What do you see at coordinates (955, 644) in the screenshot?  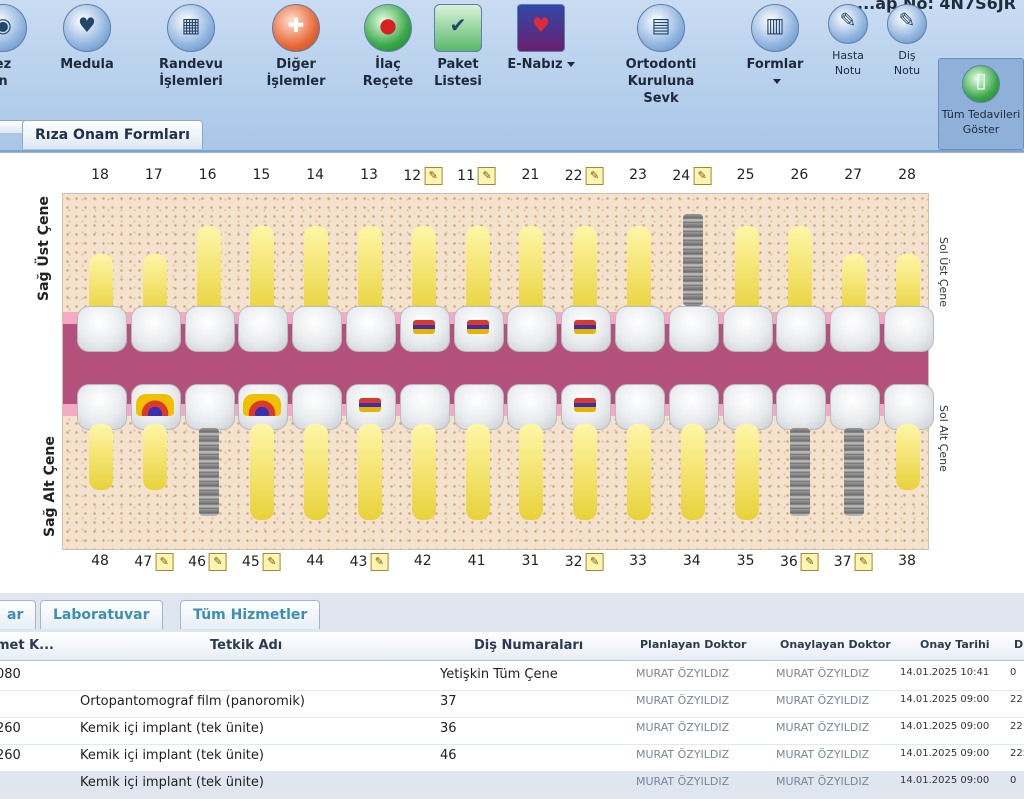 I see `col-header-date: Onay Tarihi` at bounding box center [955, 644].